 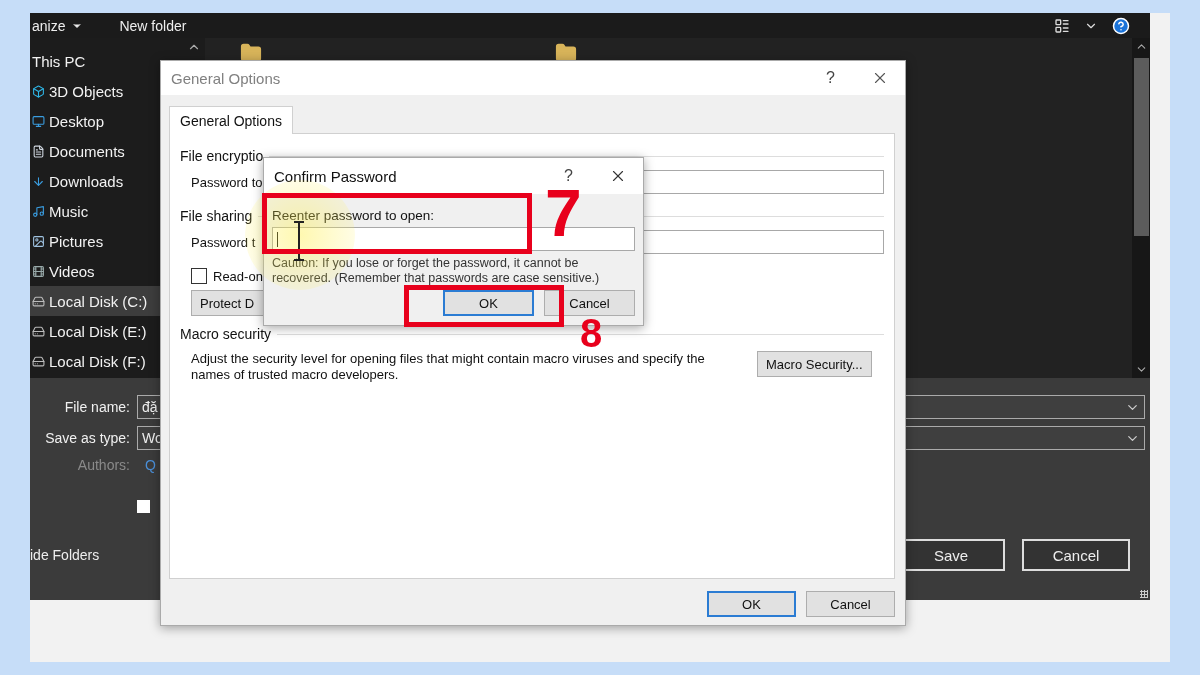 What do you see at coordinates (222, 156) in the screenshot?
I see `section-heading: File encryptio` at bounding box center [222, 156].